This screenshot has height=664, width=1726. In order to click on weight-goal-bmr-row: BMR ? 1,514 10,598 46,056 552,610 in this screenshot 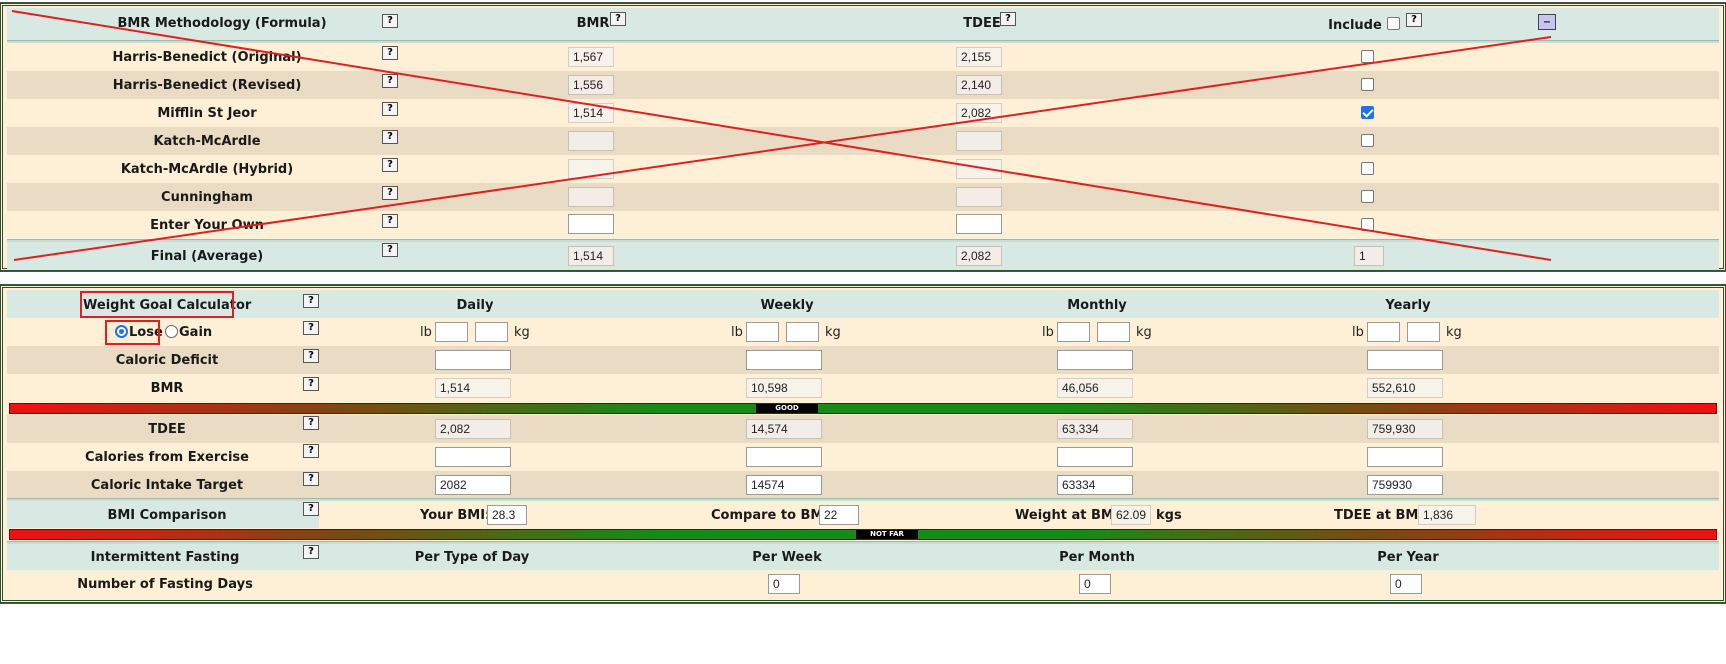, I will do `click(863, 388)`.